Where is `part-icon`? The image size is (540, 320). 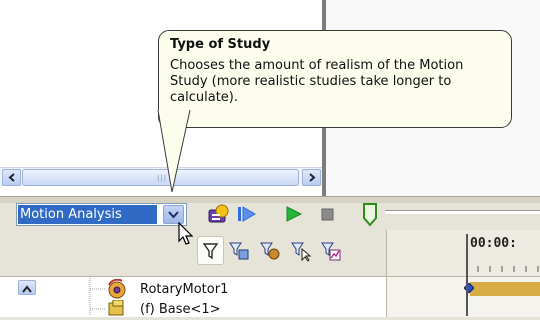 part-icon is located at coordinates (116, 307).